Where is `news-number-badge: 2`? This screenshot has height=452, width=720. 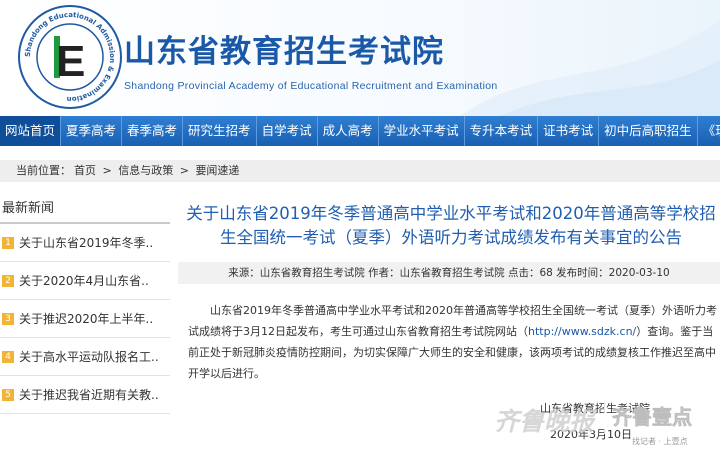 news-number-badge: 2 is located at coordinates (8, 280).